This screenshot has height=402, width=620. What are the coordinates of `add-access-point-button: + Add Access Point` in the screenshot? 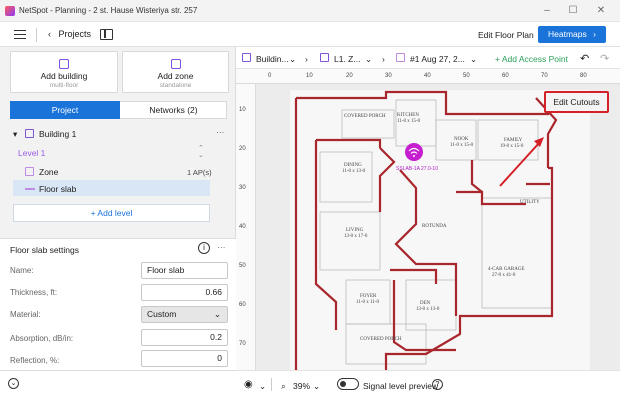 It's located at (531, 59).